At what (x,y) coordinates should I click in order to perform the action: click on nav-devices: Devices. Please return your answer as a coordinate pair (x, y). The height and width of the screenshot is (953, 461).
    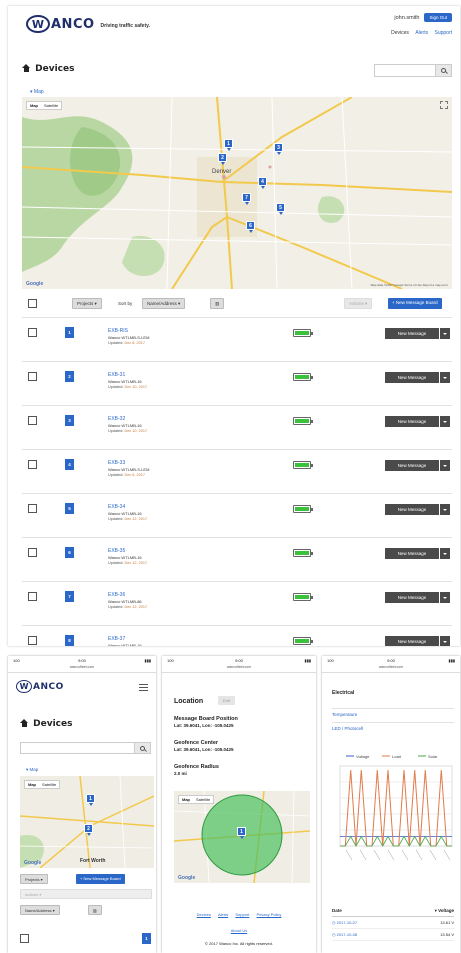
    Looking at the image, I should click on (400, 33).